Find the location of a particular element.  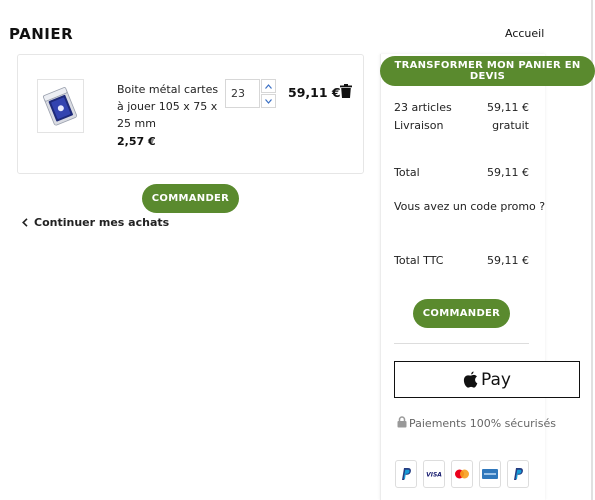

payment-methods: VISA is located at coordinates (462, 474).